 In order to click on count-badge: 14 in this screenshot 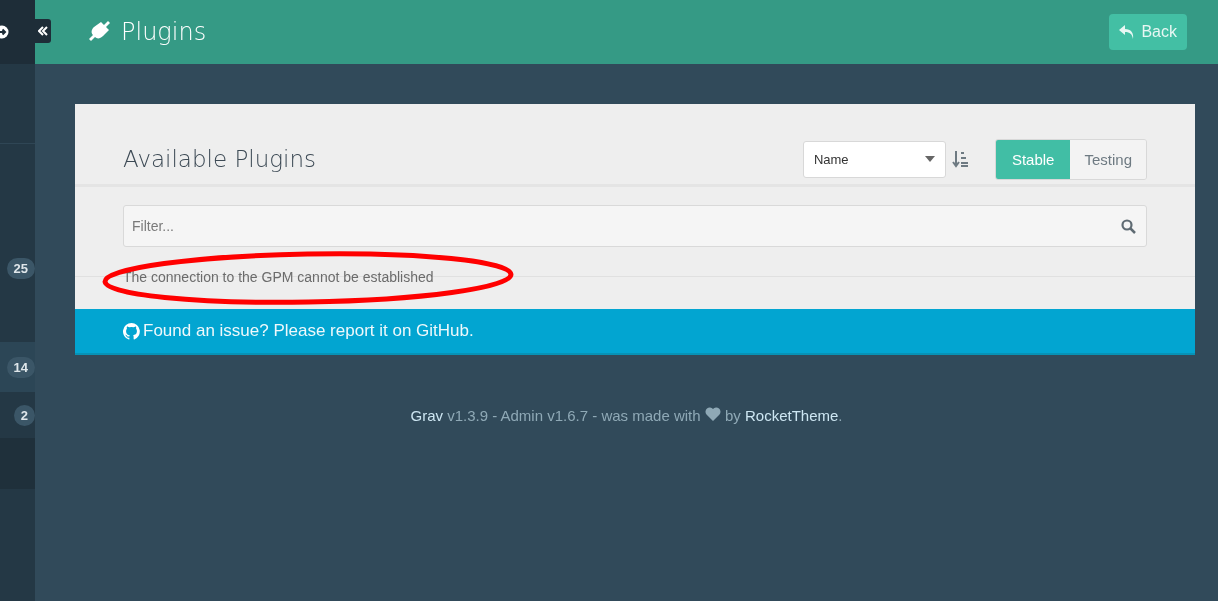, I will do `click(20, 367)`.